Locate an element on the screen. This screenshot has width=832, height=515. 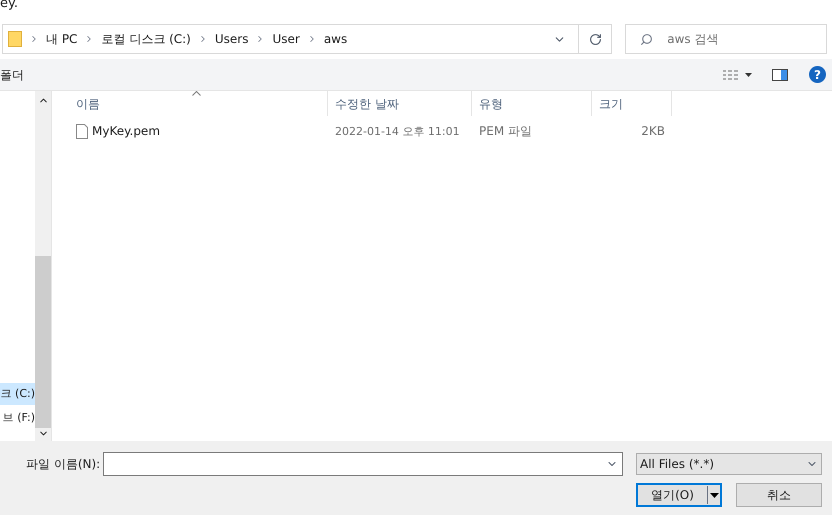
column-header: 이름 is located at coordinates (190, 103).